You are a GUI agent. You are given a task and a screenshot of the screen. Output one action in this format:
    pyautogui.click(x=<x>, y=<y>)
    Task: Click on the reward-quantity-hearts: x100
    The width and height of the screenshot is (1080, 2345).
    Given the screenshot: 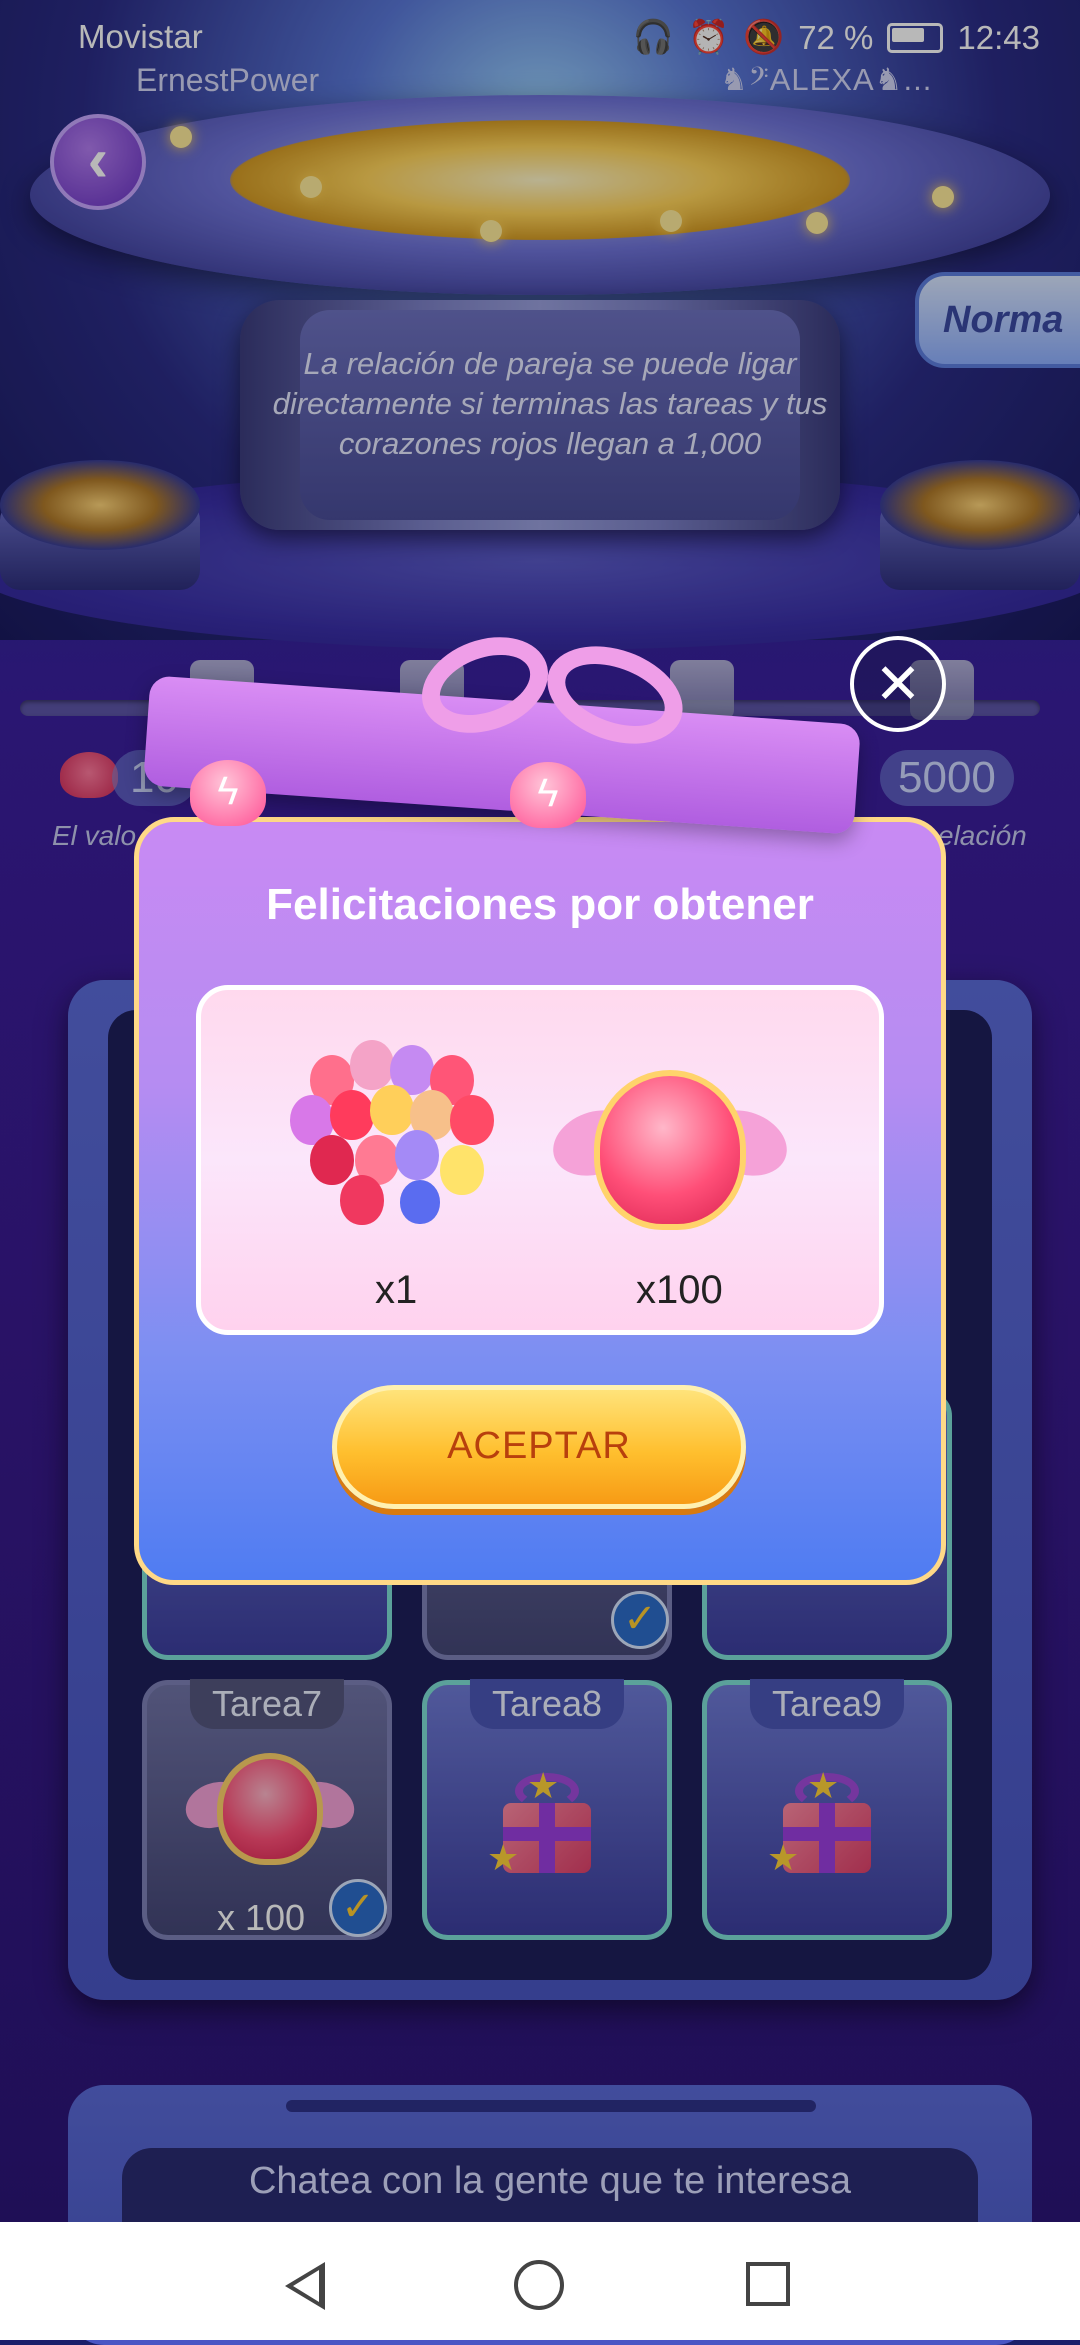 What is the action you would take?
    pyautogui.click(x=679, y=1290)
    